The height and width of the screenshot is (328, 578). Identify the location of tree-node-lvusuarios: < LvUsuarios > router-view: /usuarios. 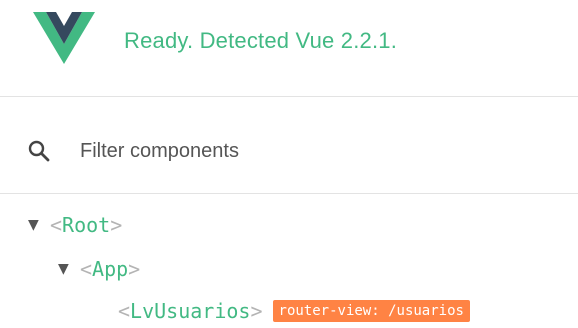
(294, 311).